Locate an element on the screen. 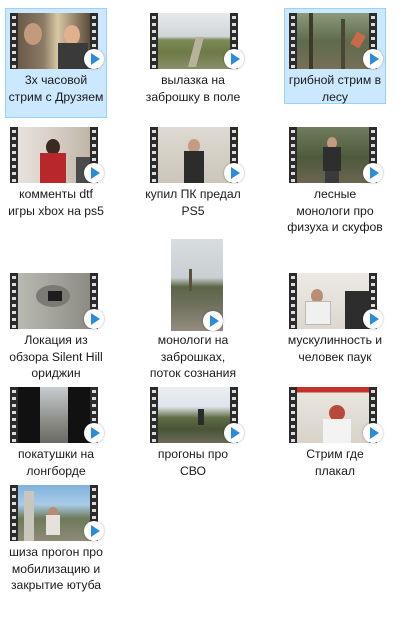 Image resolution: width=409 pixels, height=624 pixels. file-item: Локация из обзора Silent Hill ориджин is located at coordinates (56, 324).